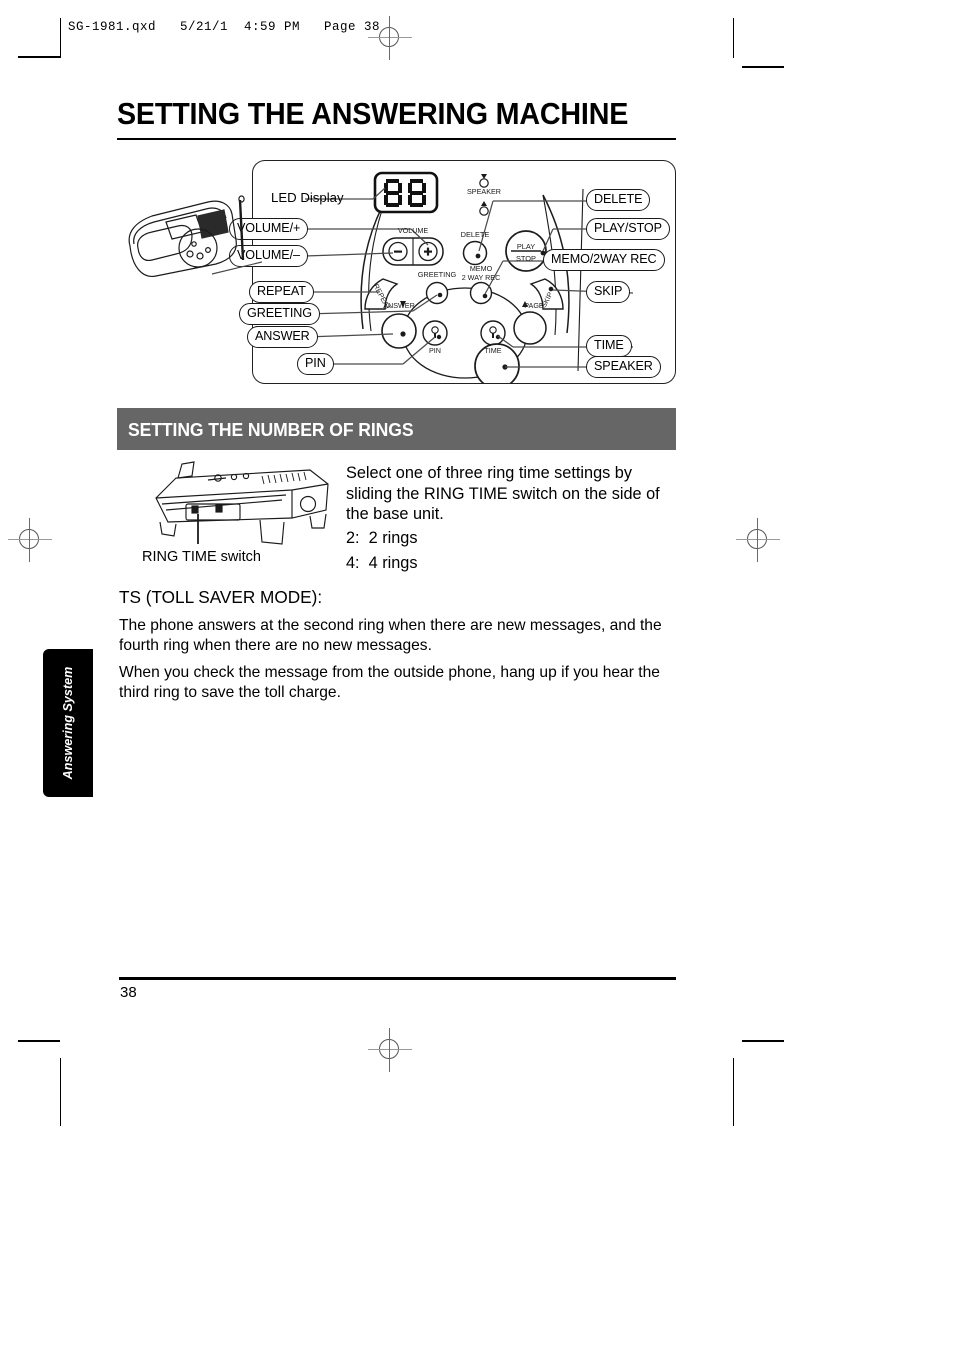  What do you see at coordinates (526, 246) in the screenshot?
I see `panel-label-play: PLAY` at bounding box center [526, 246].